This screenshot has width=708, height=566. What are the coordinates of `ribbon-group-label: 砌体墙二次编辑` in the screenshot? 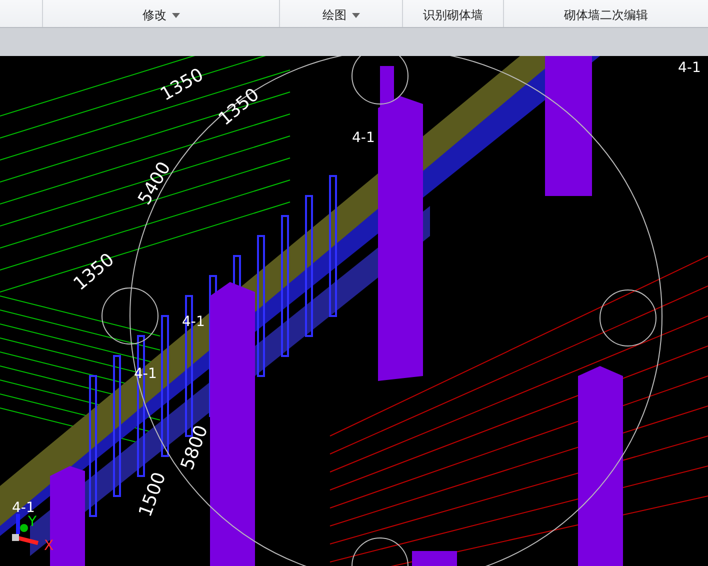 It's located at (606, 15).